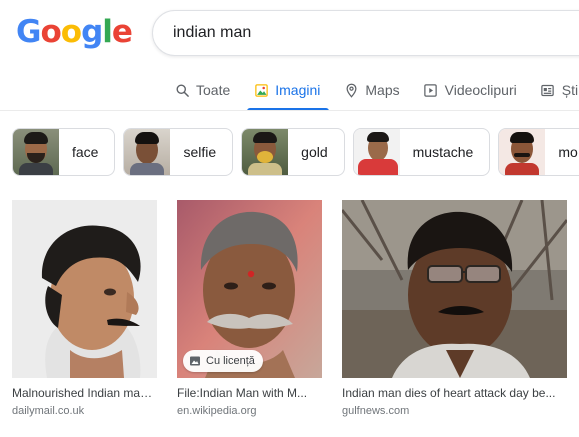 Image resolution: width=579 pixels, height=437 pixels. I want to click on chip-more: mo, so click(538, 152).